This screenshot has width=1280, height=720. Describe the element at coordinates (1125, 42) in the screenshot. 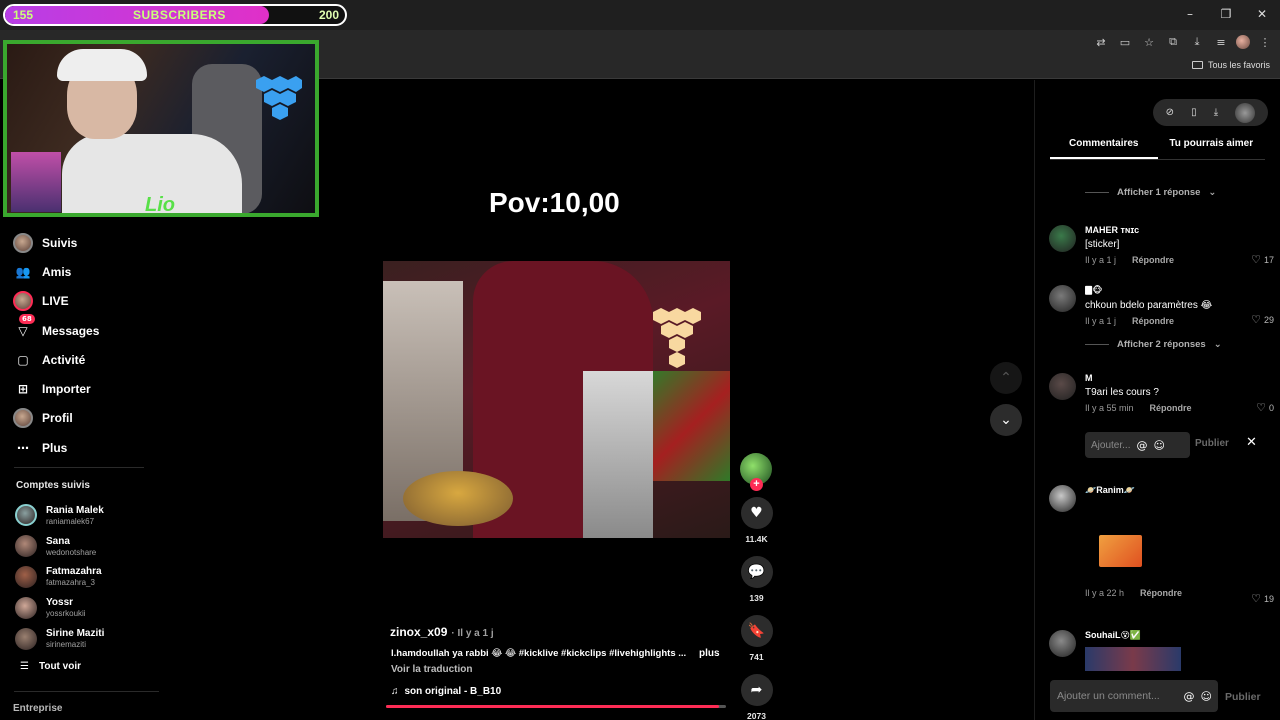

I see `screen-icon: ▭` at that location.